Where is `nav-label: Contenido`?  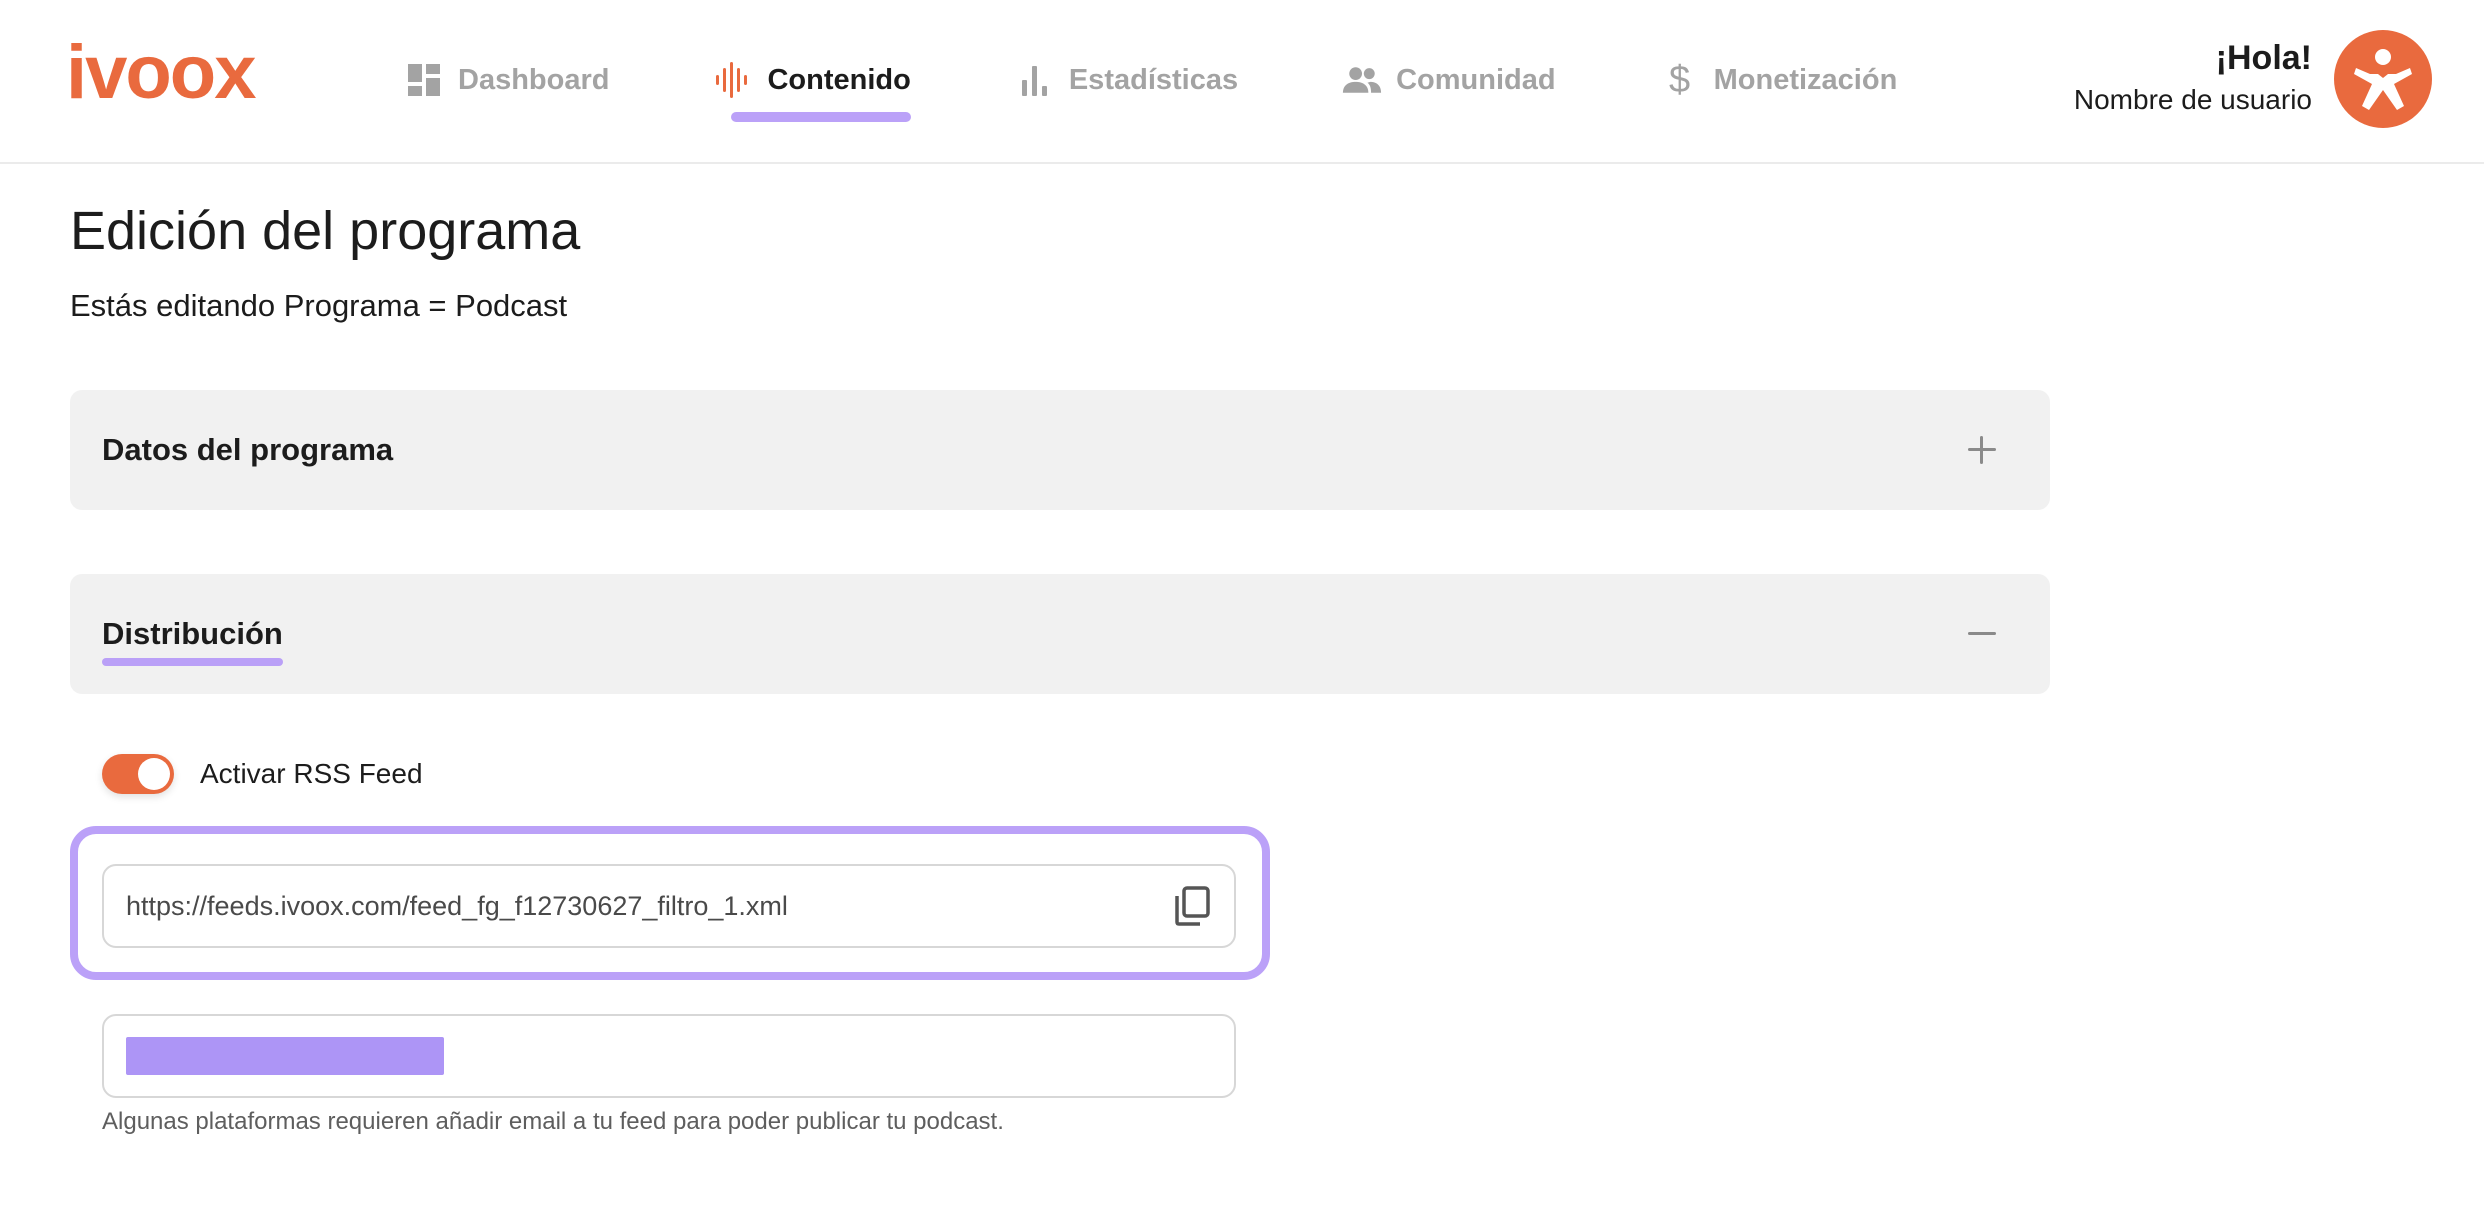
nav-label: Contenido is located at coordinates (839, 79).